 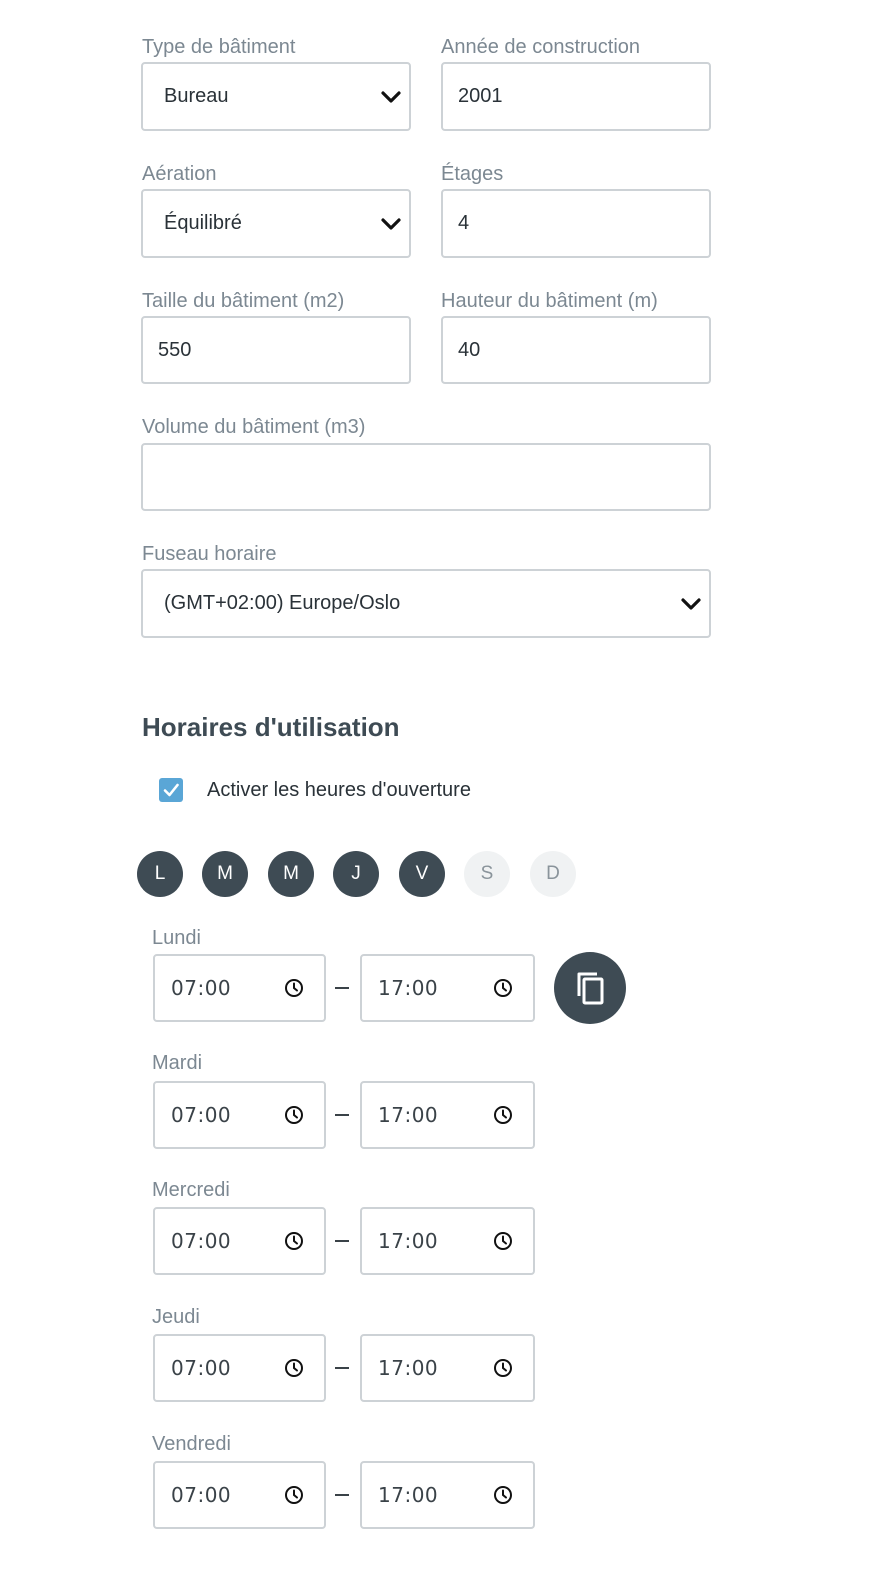 What do you see at coordinates (291, 874) in the screenshot?
I see `day-toggle-wednesday: M` at bounding box center [291, 874].